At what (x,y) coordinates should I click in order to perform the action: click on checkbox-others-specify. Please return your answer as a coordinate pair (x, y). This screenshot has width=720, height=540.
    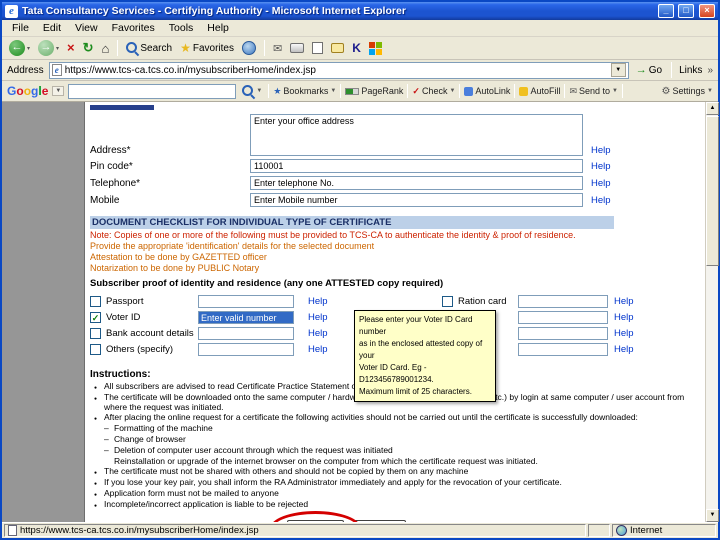
    Looking at the image, I should click on (95, 349).